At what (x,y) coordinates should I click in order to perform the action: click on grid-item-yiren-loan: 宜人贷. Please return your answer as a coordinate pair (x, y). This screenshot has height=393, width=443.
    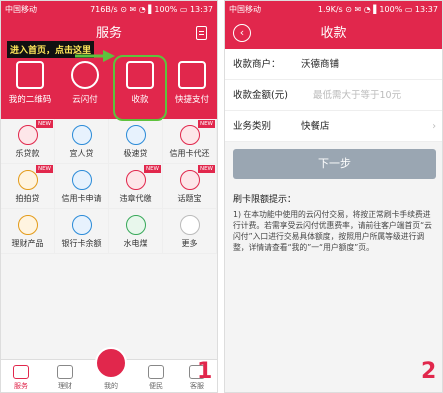
    Looking at the image, I should click on (82, 141).